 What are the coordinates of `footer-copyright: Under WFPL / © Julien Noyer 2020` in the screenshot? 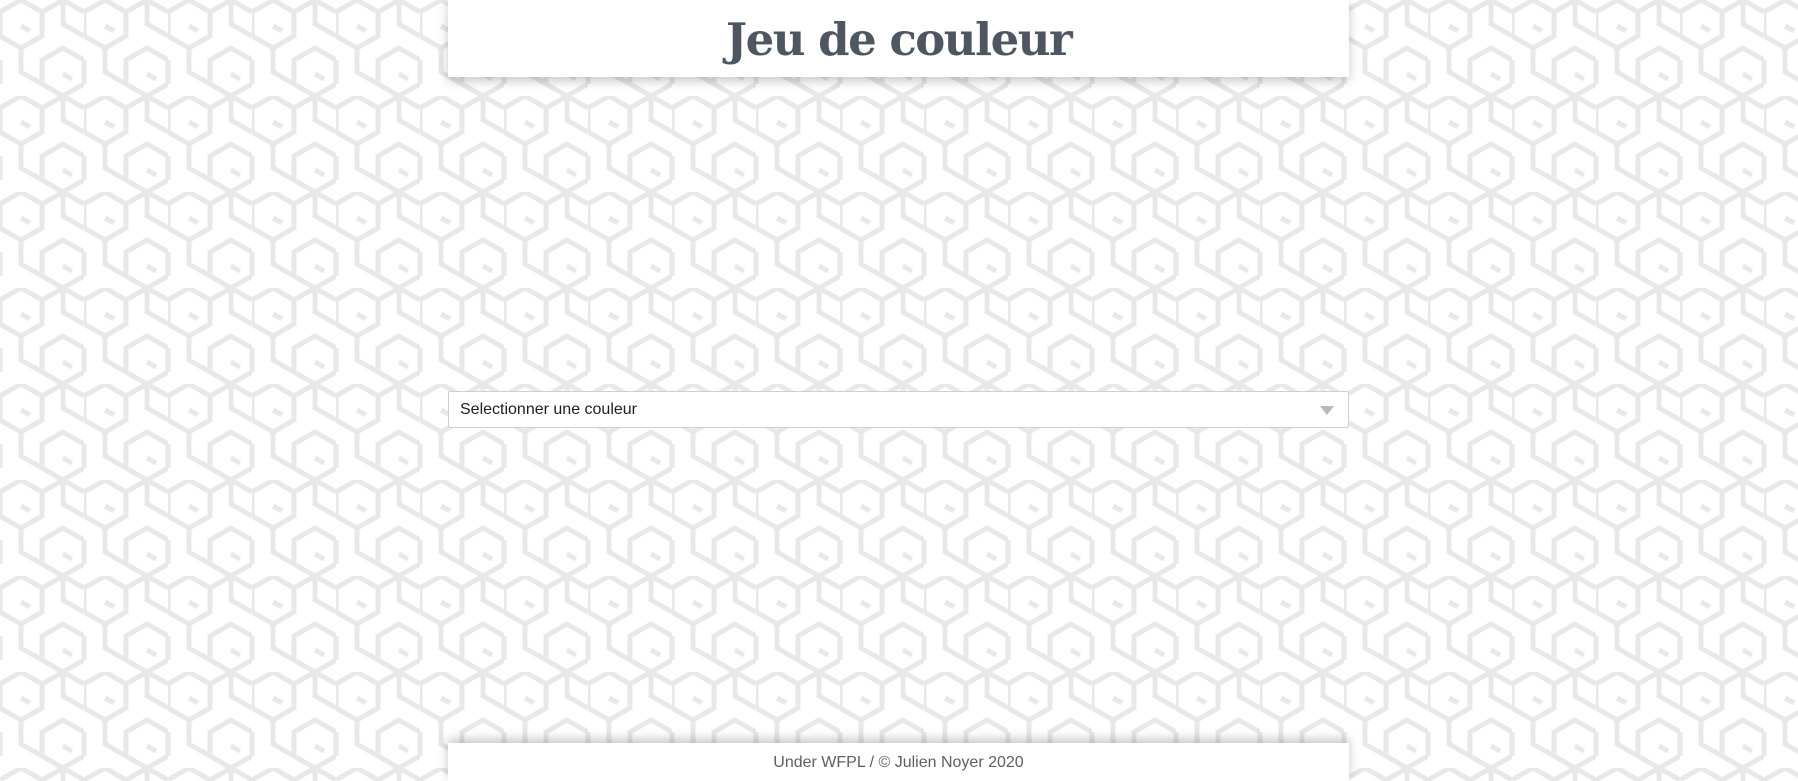 It's located at (898, 762).